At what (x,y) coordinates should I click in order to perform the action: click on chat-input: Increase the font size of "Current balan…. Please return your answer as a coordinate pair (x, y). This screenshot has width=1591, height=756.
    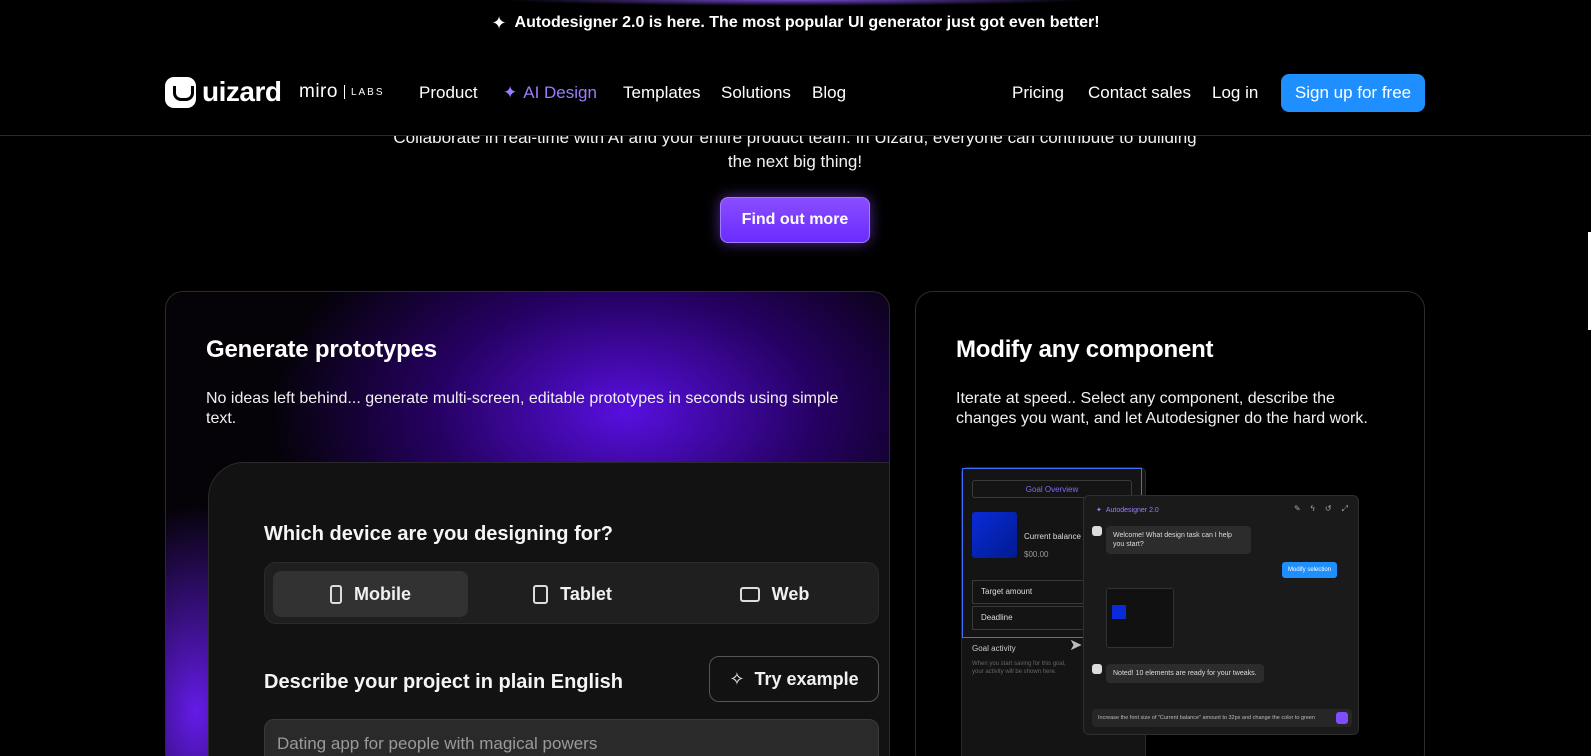
    Looking at the image, I should click on (1222, 718).